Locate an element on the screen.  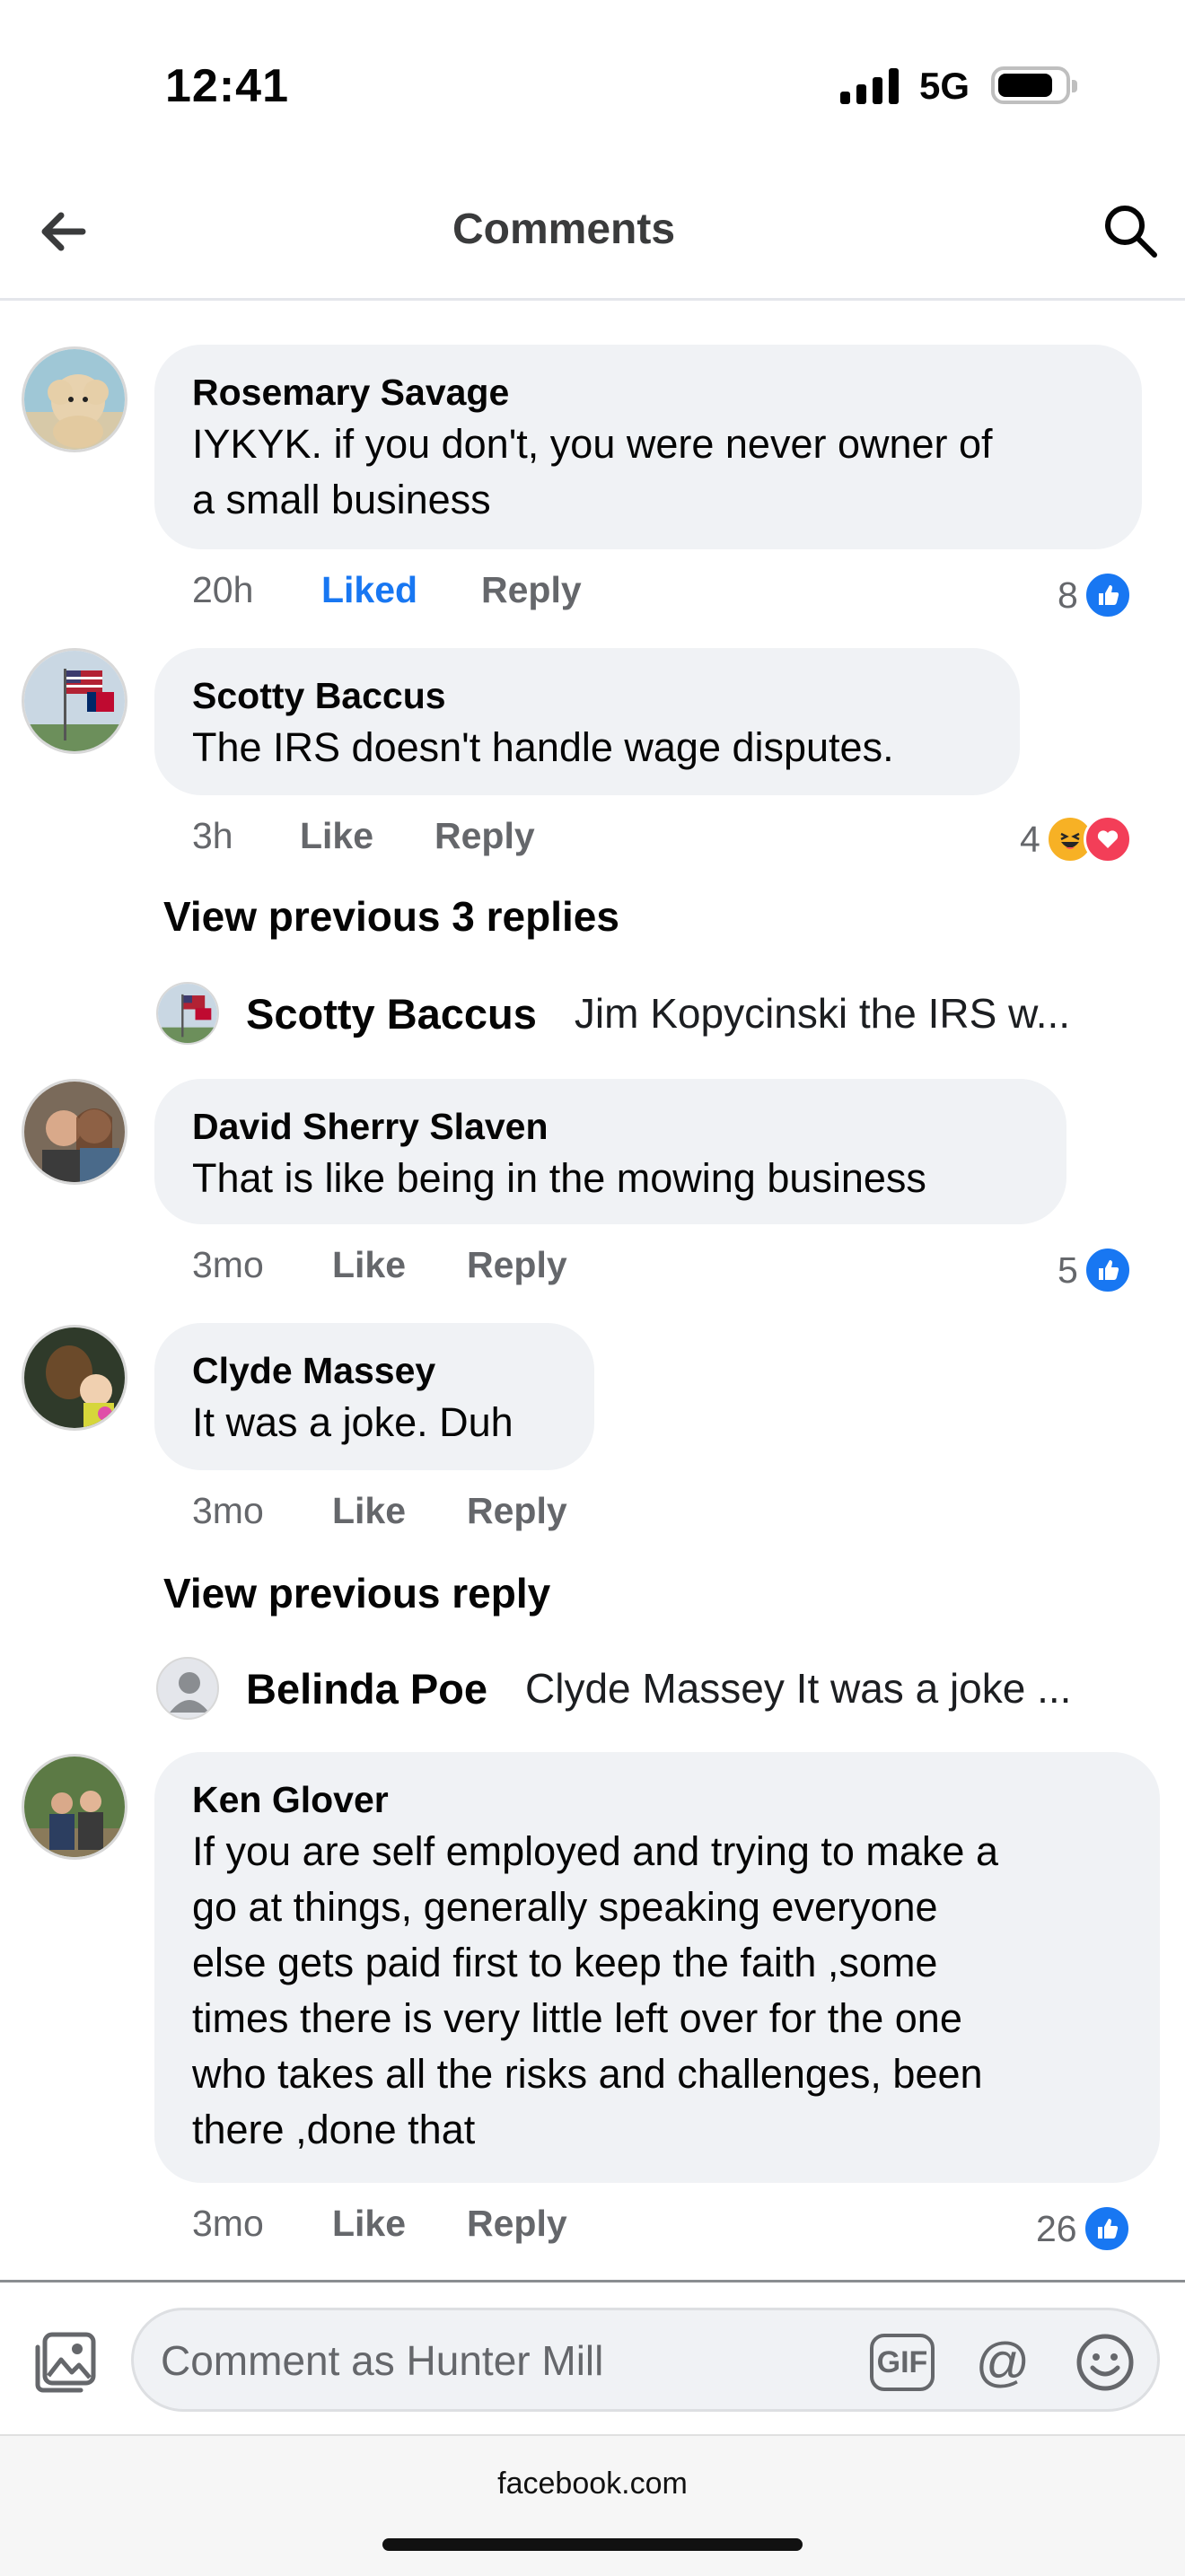
love-icon is located at coordinates (1107, 839).